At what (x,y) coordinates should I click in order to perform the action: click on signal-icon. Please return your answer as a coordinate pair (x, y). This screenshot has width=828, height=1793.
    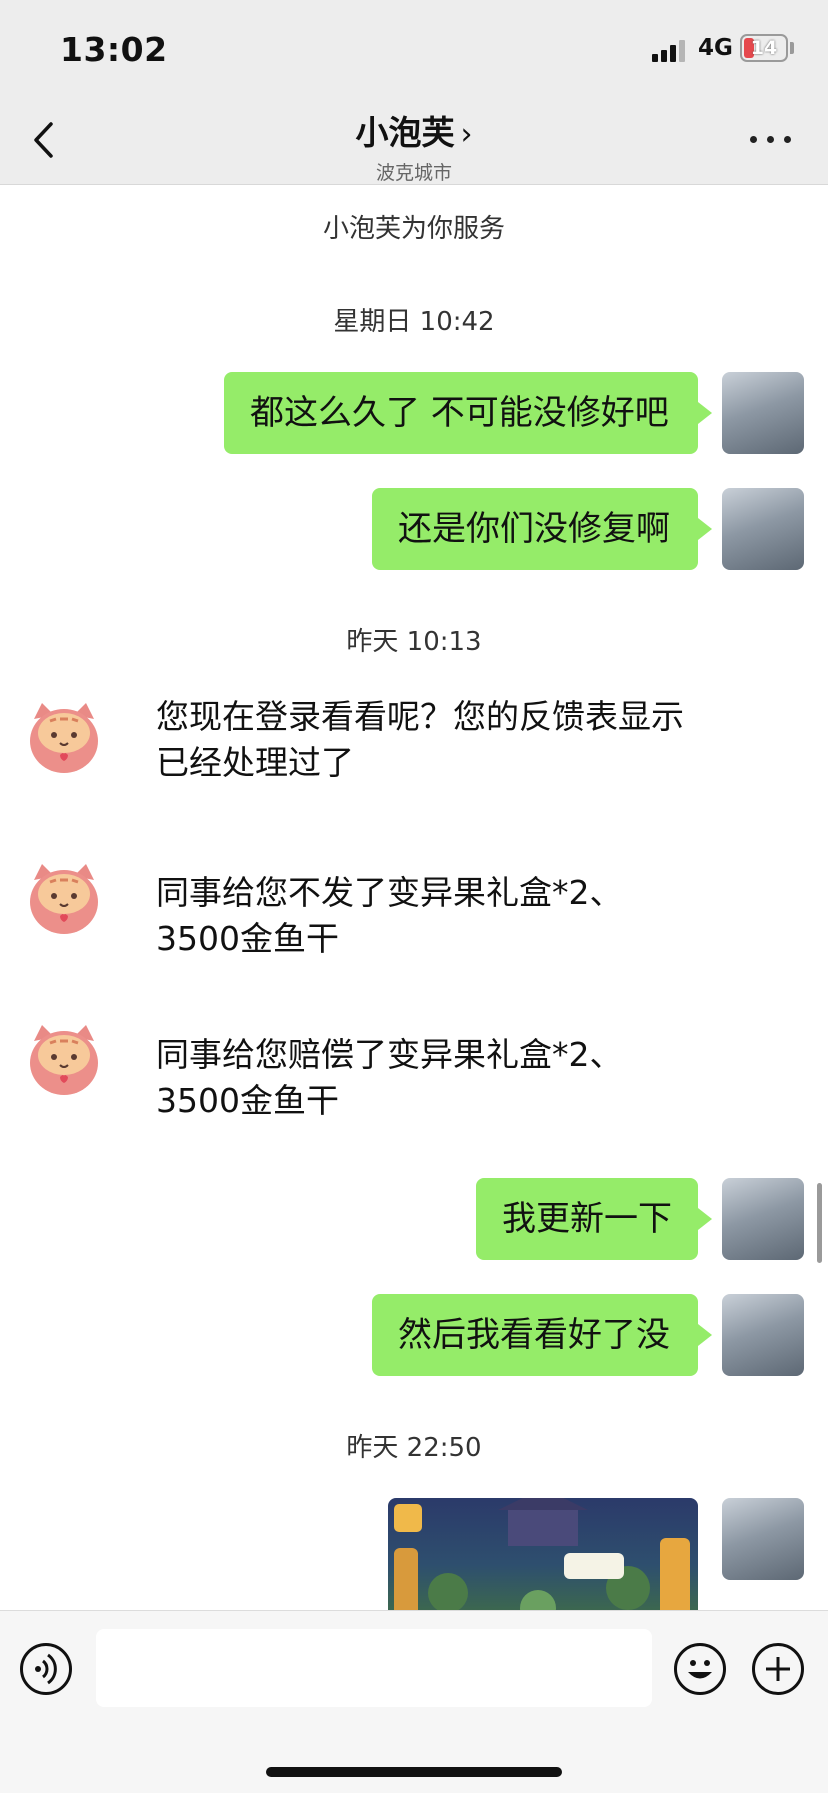
    Looking at the image, I should click on (672, 50).